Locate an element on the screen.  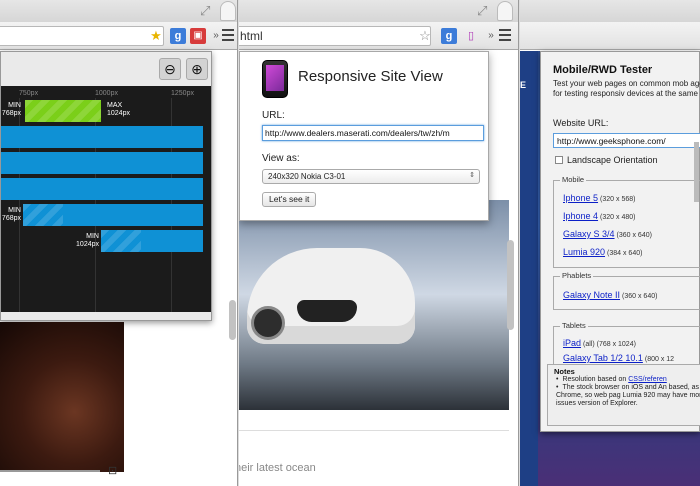
device-item: iPad (all) (768 x 1024) is located at coordinates (599, 343).